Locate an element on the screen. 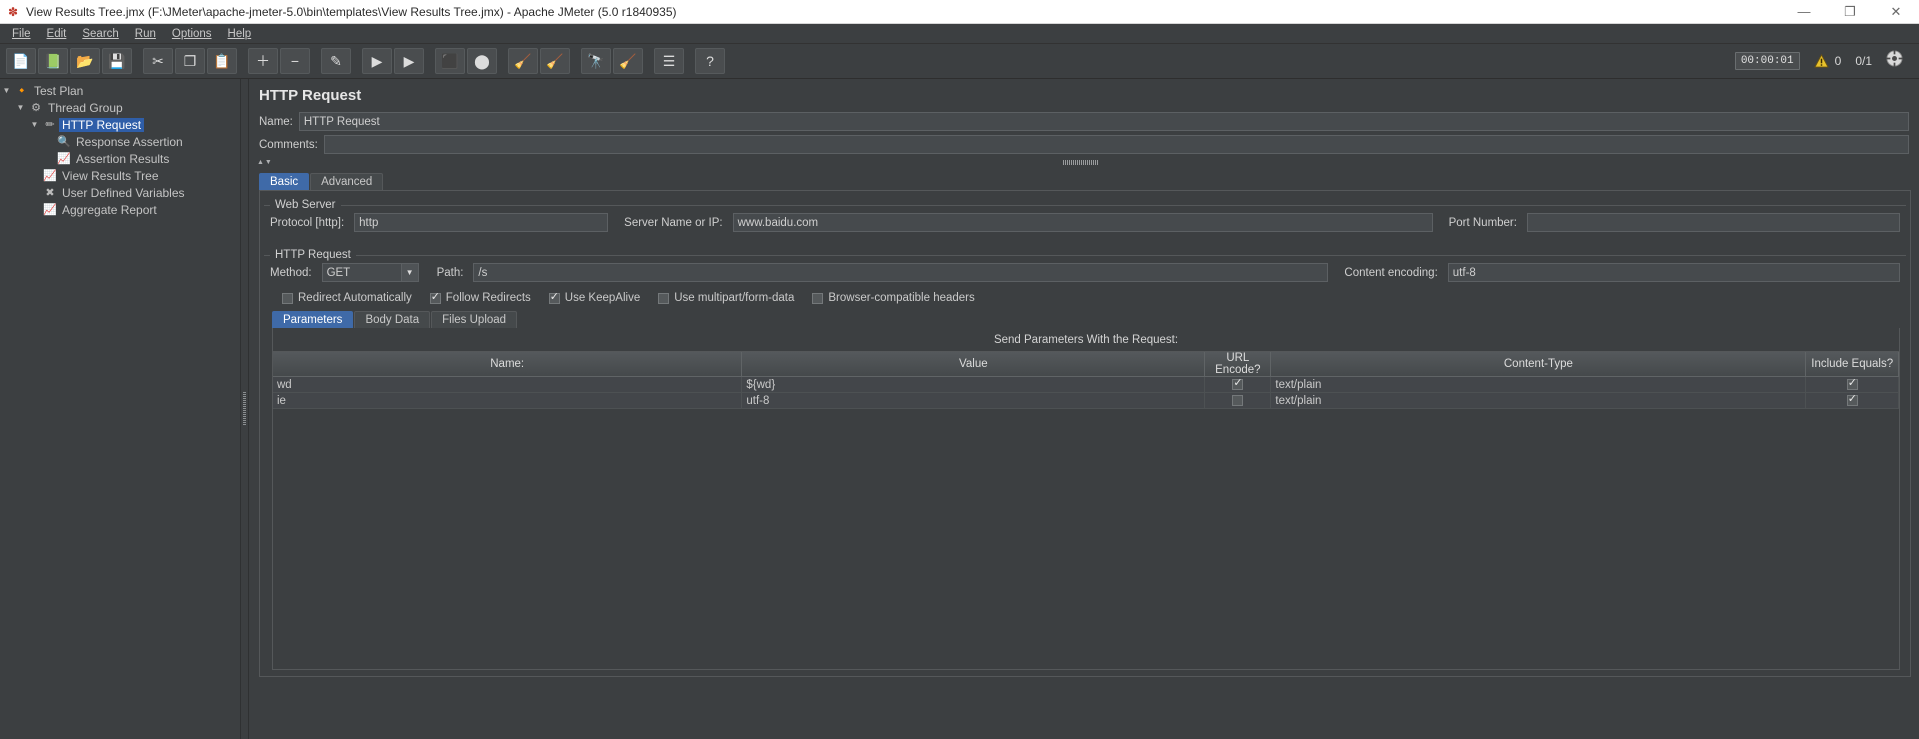 The width and height of the screenshot is (1919, 739). help-book-icon: ? is located at coordinates (710, 61).